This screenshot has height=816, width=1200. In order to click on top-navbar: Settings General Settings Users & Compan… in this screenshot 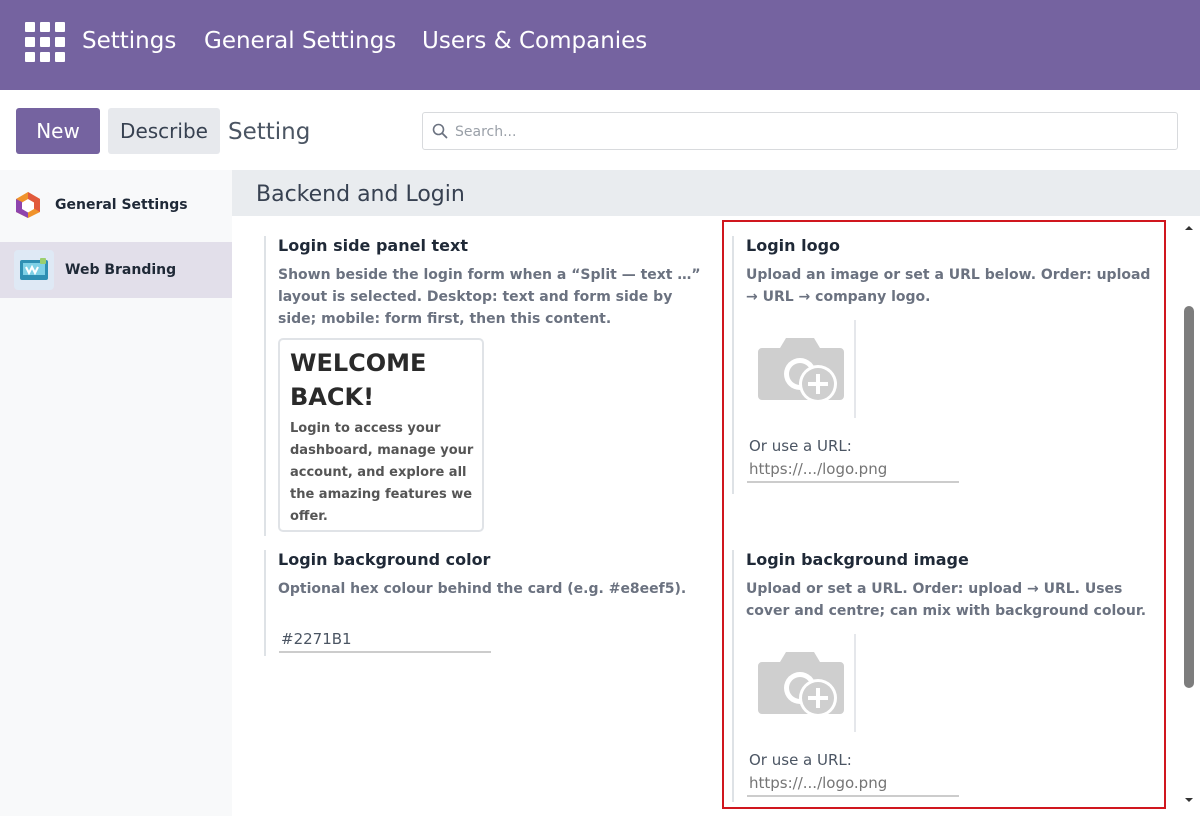, I will do `click(600, 45)`.